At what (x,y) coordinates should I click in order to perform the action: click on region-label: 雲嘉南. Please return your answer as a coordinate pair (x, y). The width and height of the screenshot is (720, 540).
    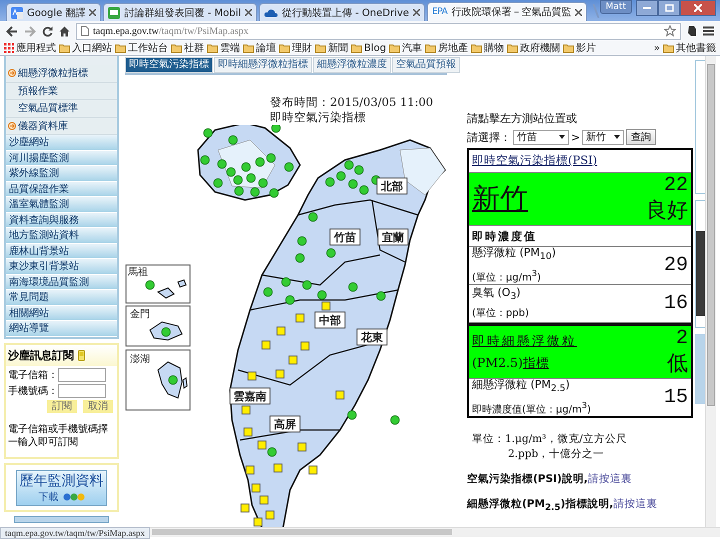
    Looking at the image, I should click on (250, 396).